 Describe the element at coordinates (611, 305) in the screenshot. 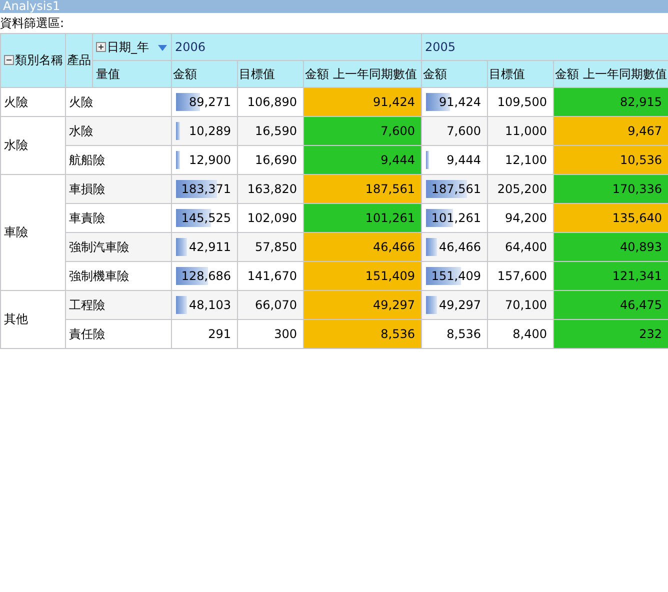

I see `value-cell: 46,475` at that location.